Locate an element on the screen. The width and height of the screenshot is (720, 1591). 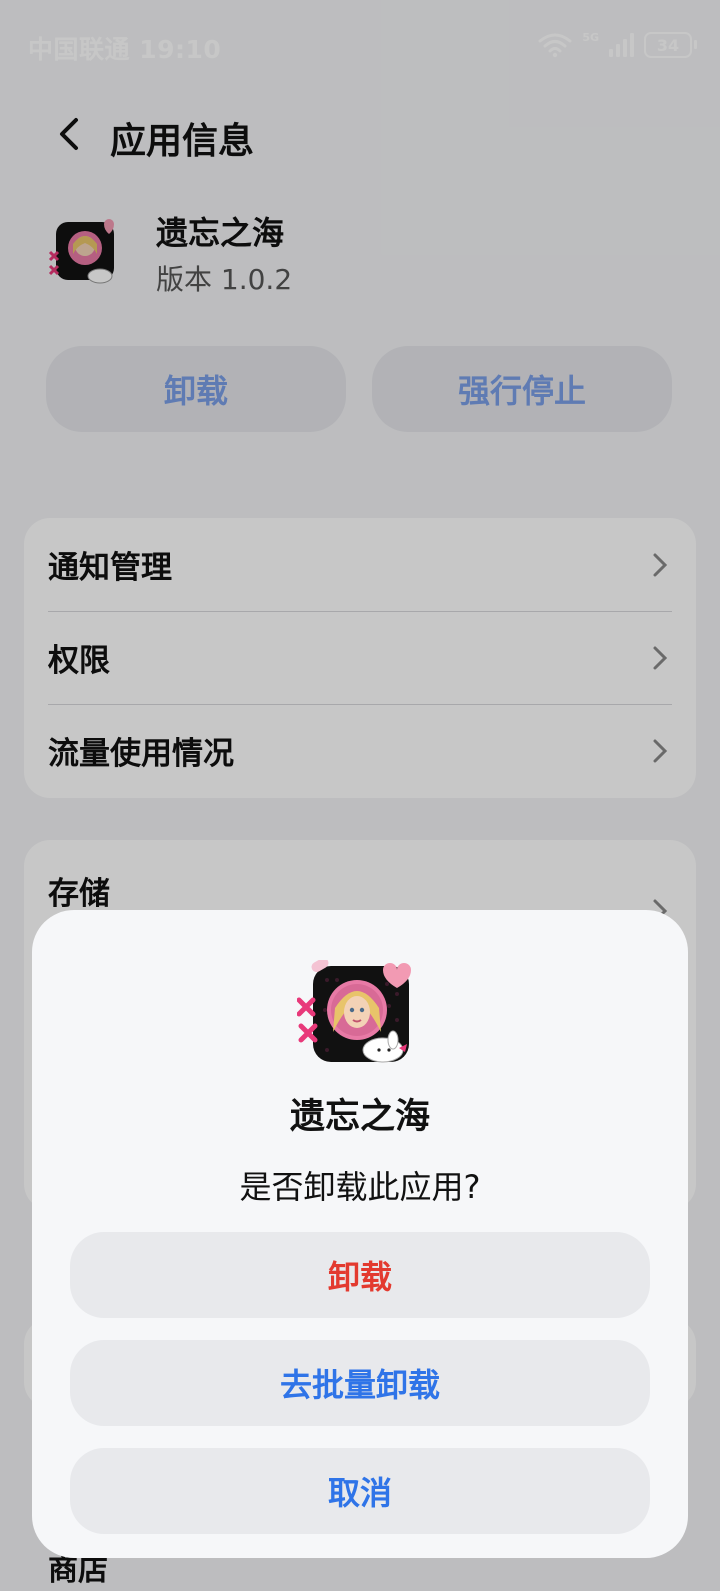
cancel-button: 取消 is located at coordinates (360, 1491).